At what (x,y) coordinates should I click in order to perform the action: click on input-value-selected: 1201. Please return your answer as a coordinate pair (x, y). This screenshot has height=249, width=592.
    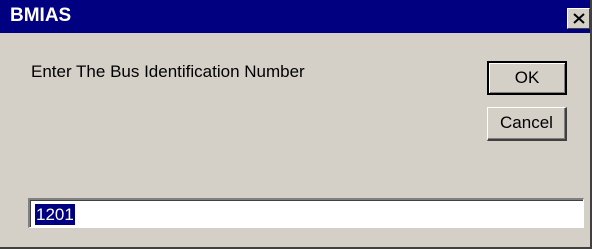
    Looking at the image, I should click on (55, 214).